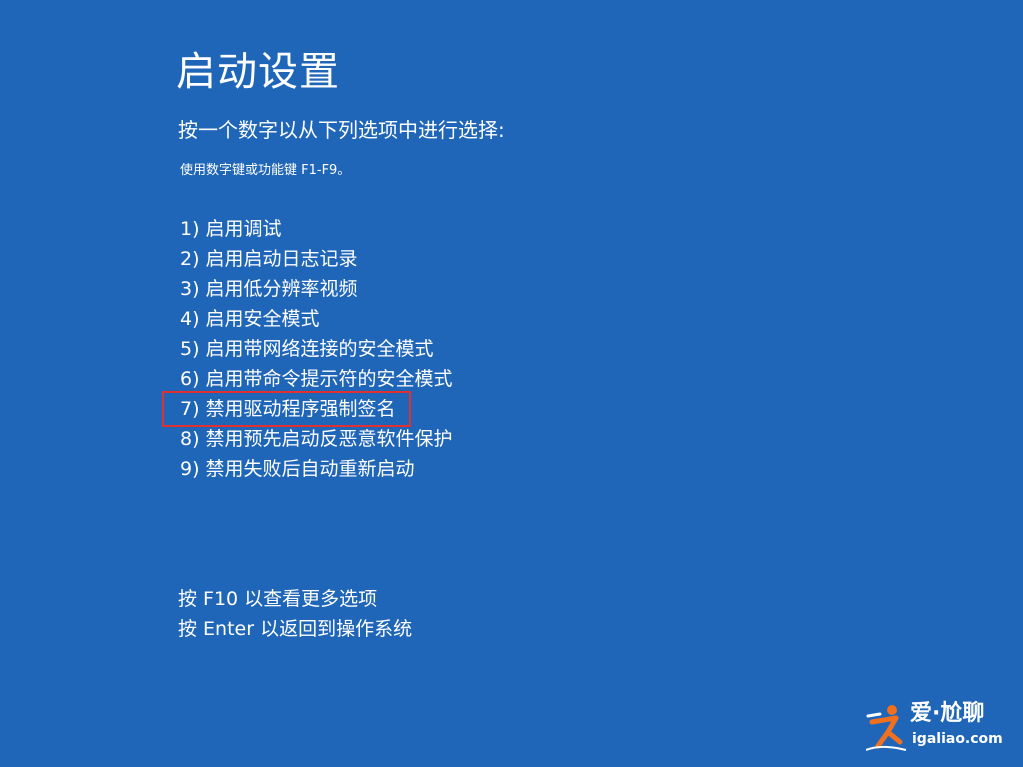  Describe the element at coordinates (941, 729) in the screenshot. I see `watermark: 爱·尬聊 igaliao.com` at that location.